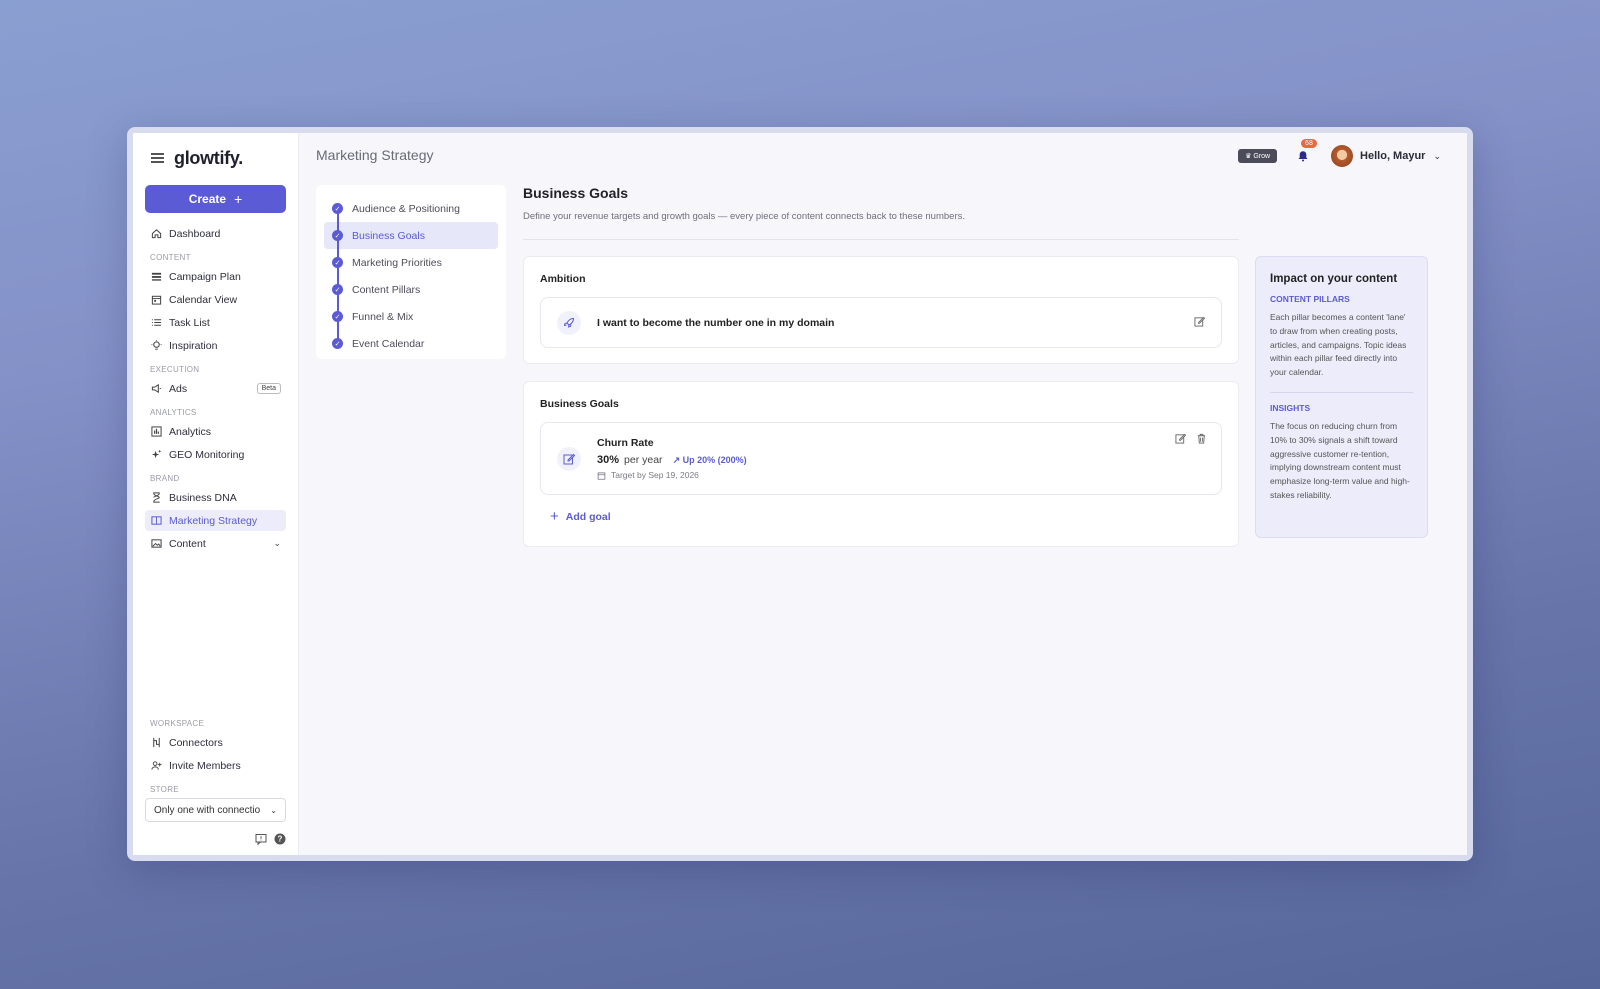  I want to click on connector-icon, so click(156, 743).